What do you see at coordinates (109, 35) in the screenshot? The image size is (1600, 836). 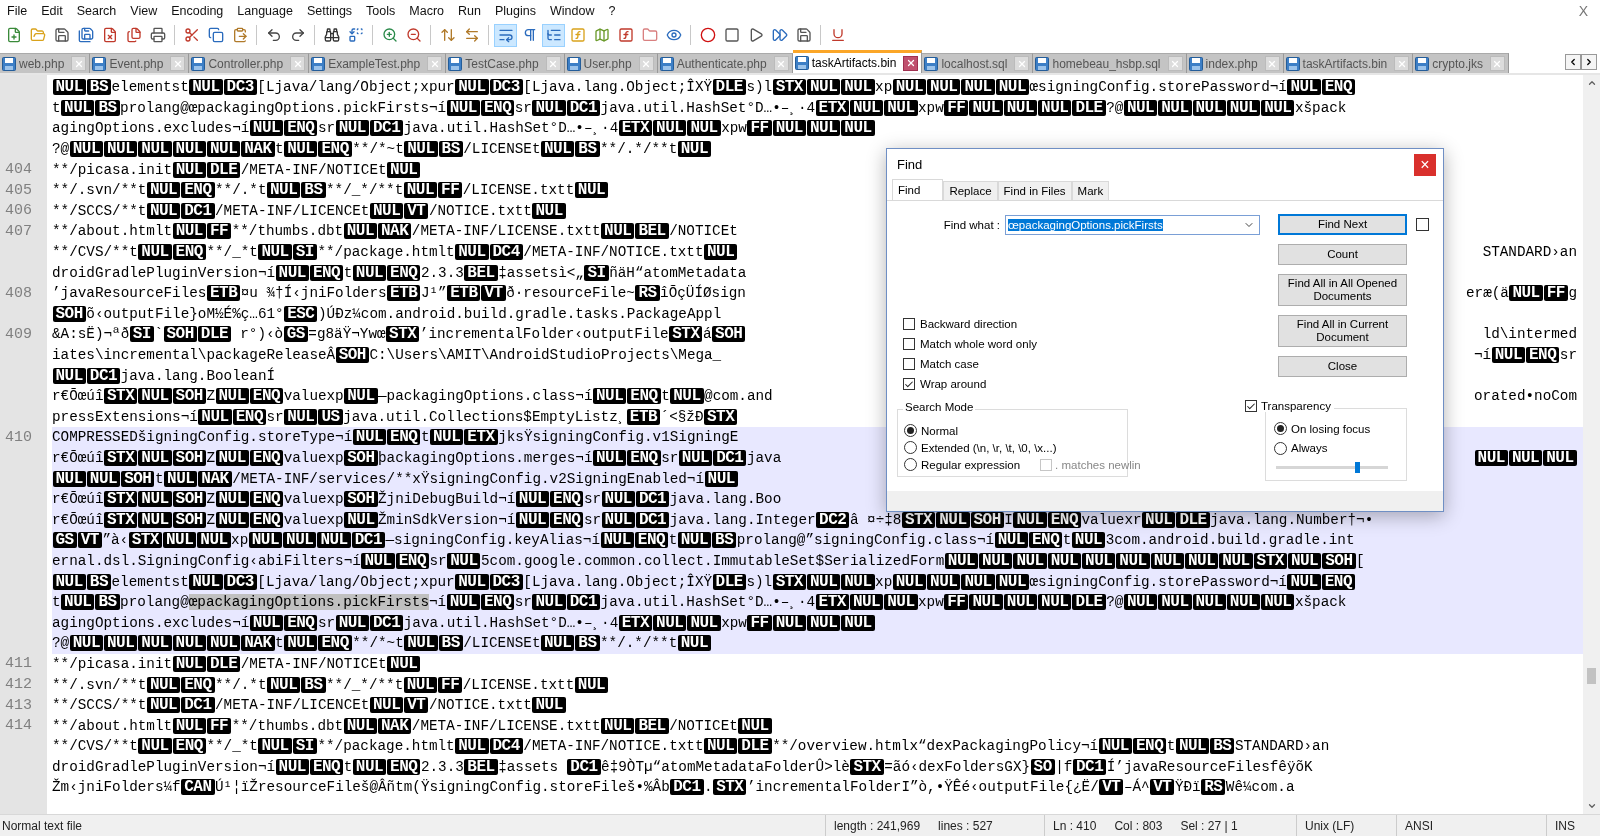 I see `close-file-icon` at bounding box center [109, 35].